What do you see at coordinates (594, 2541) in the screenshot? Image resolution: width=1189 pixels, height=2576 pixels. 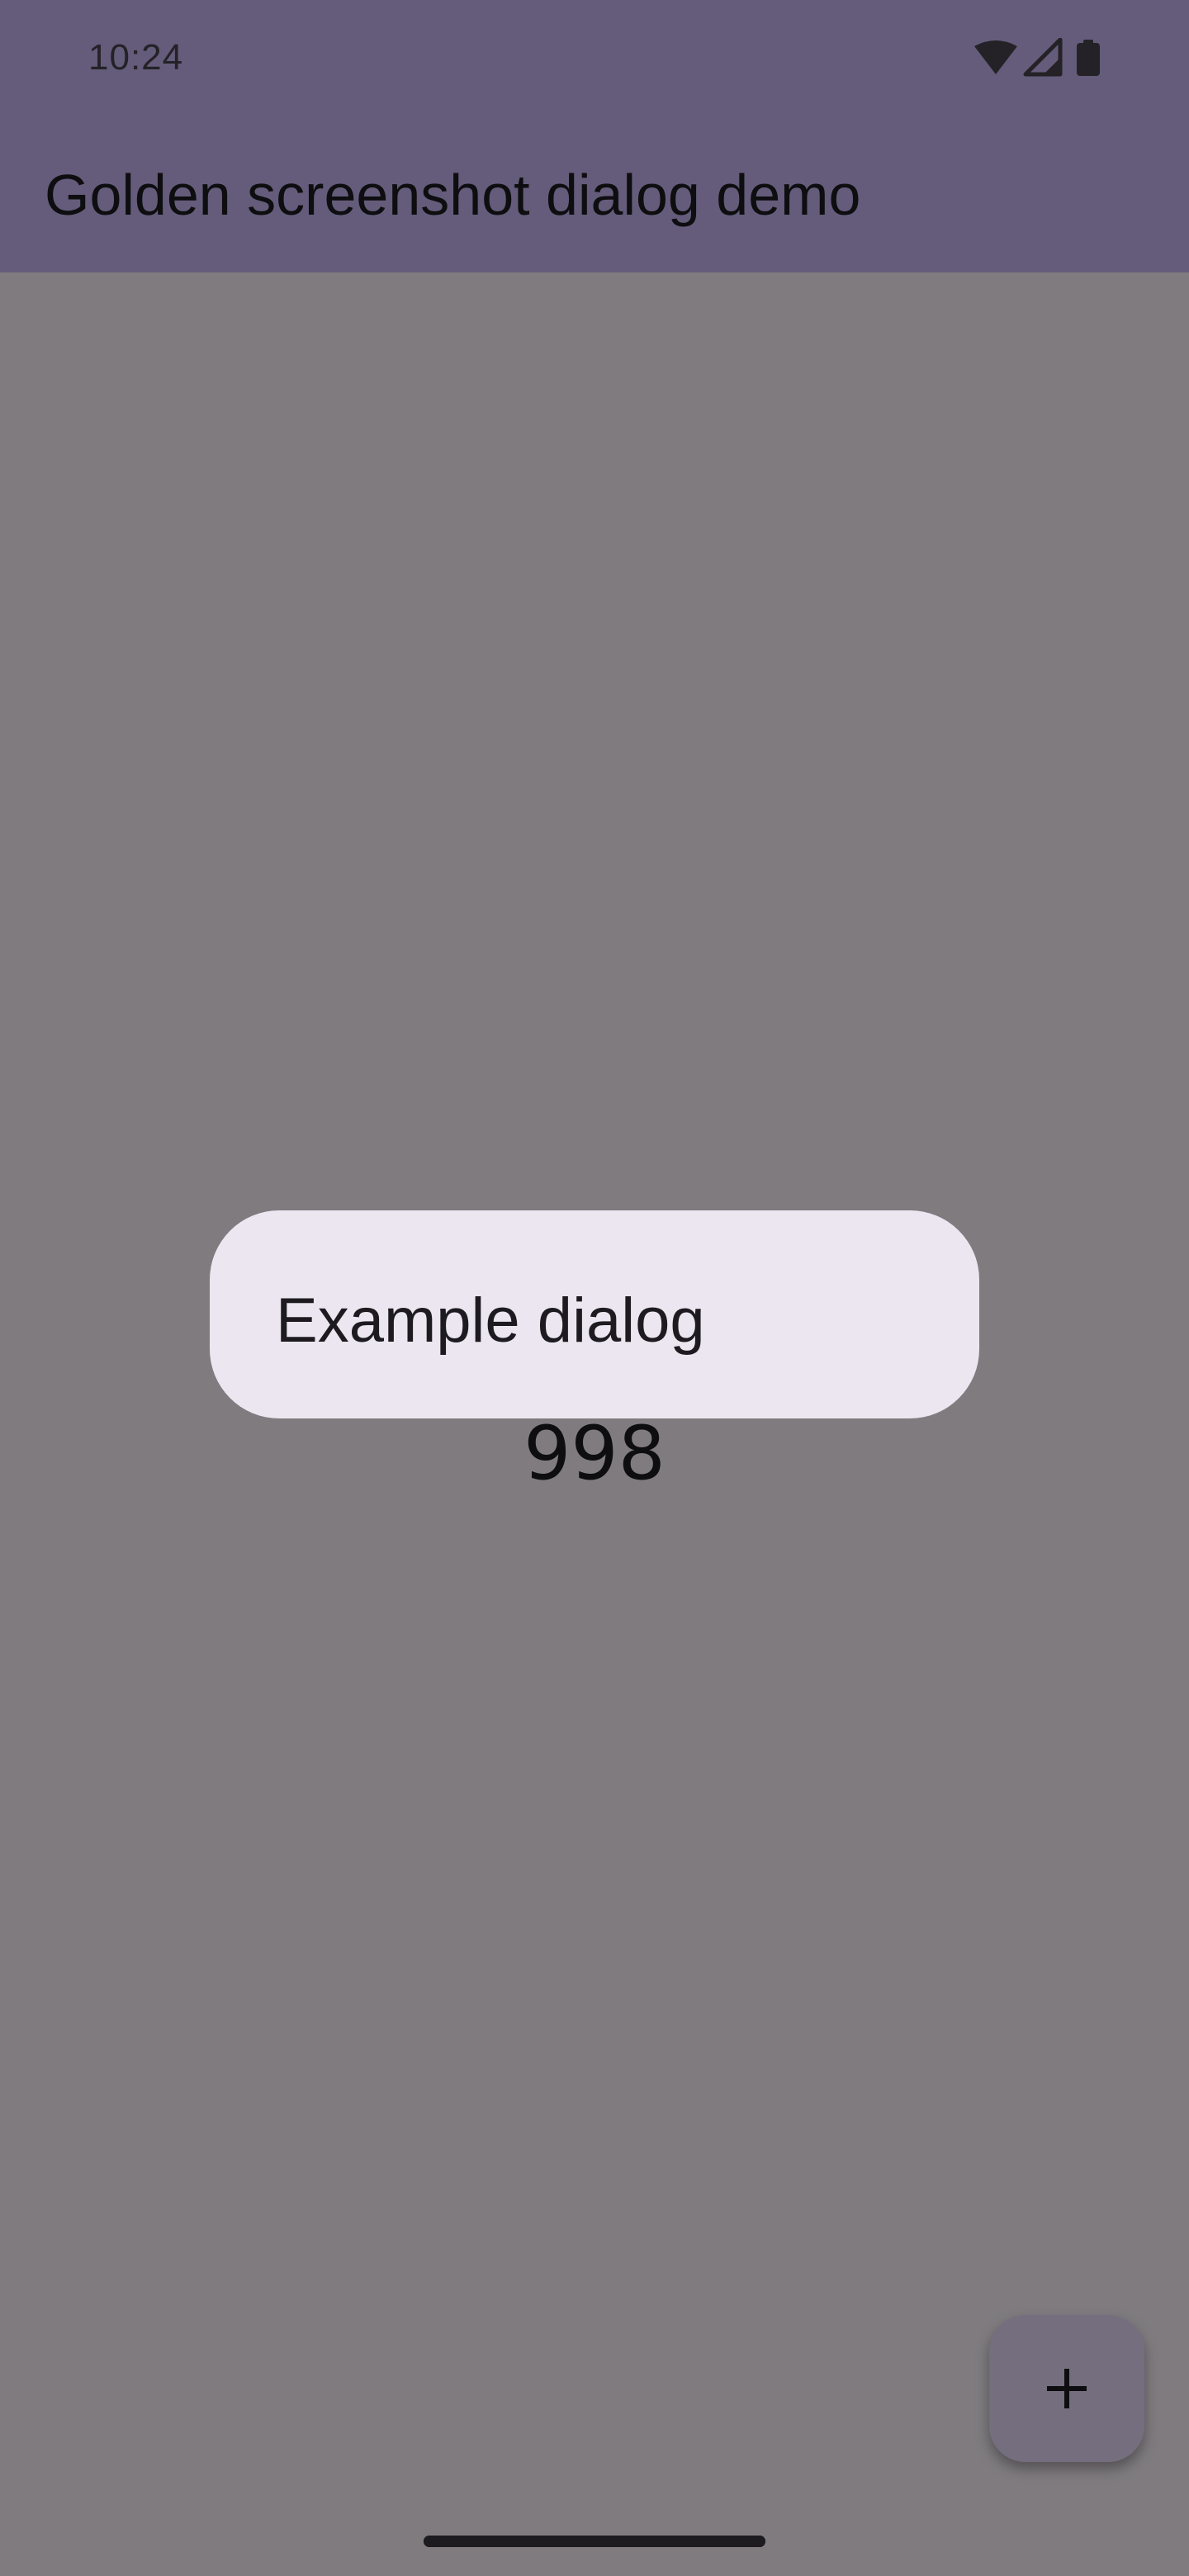 I see `gesture-navigation-bar` at bounding box center [594, 2541].